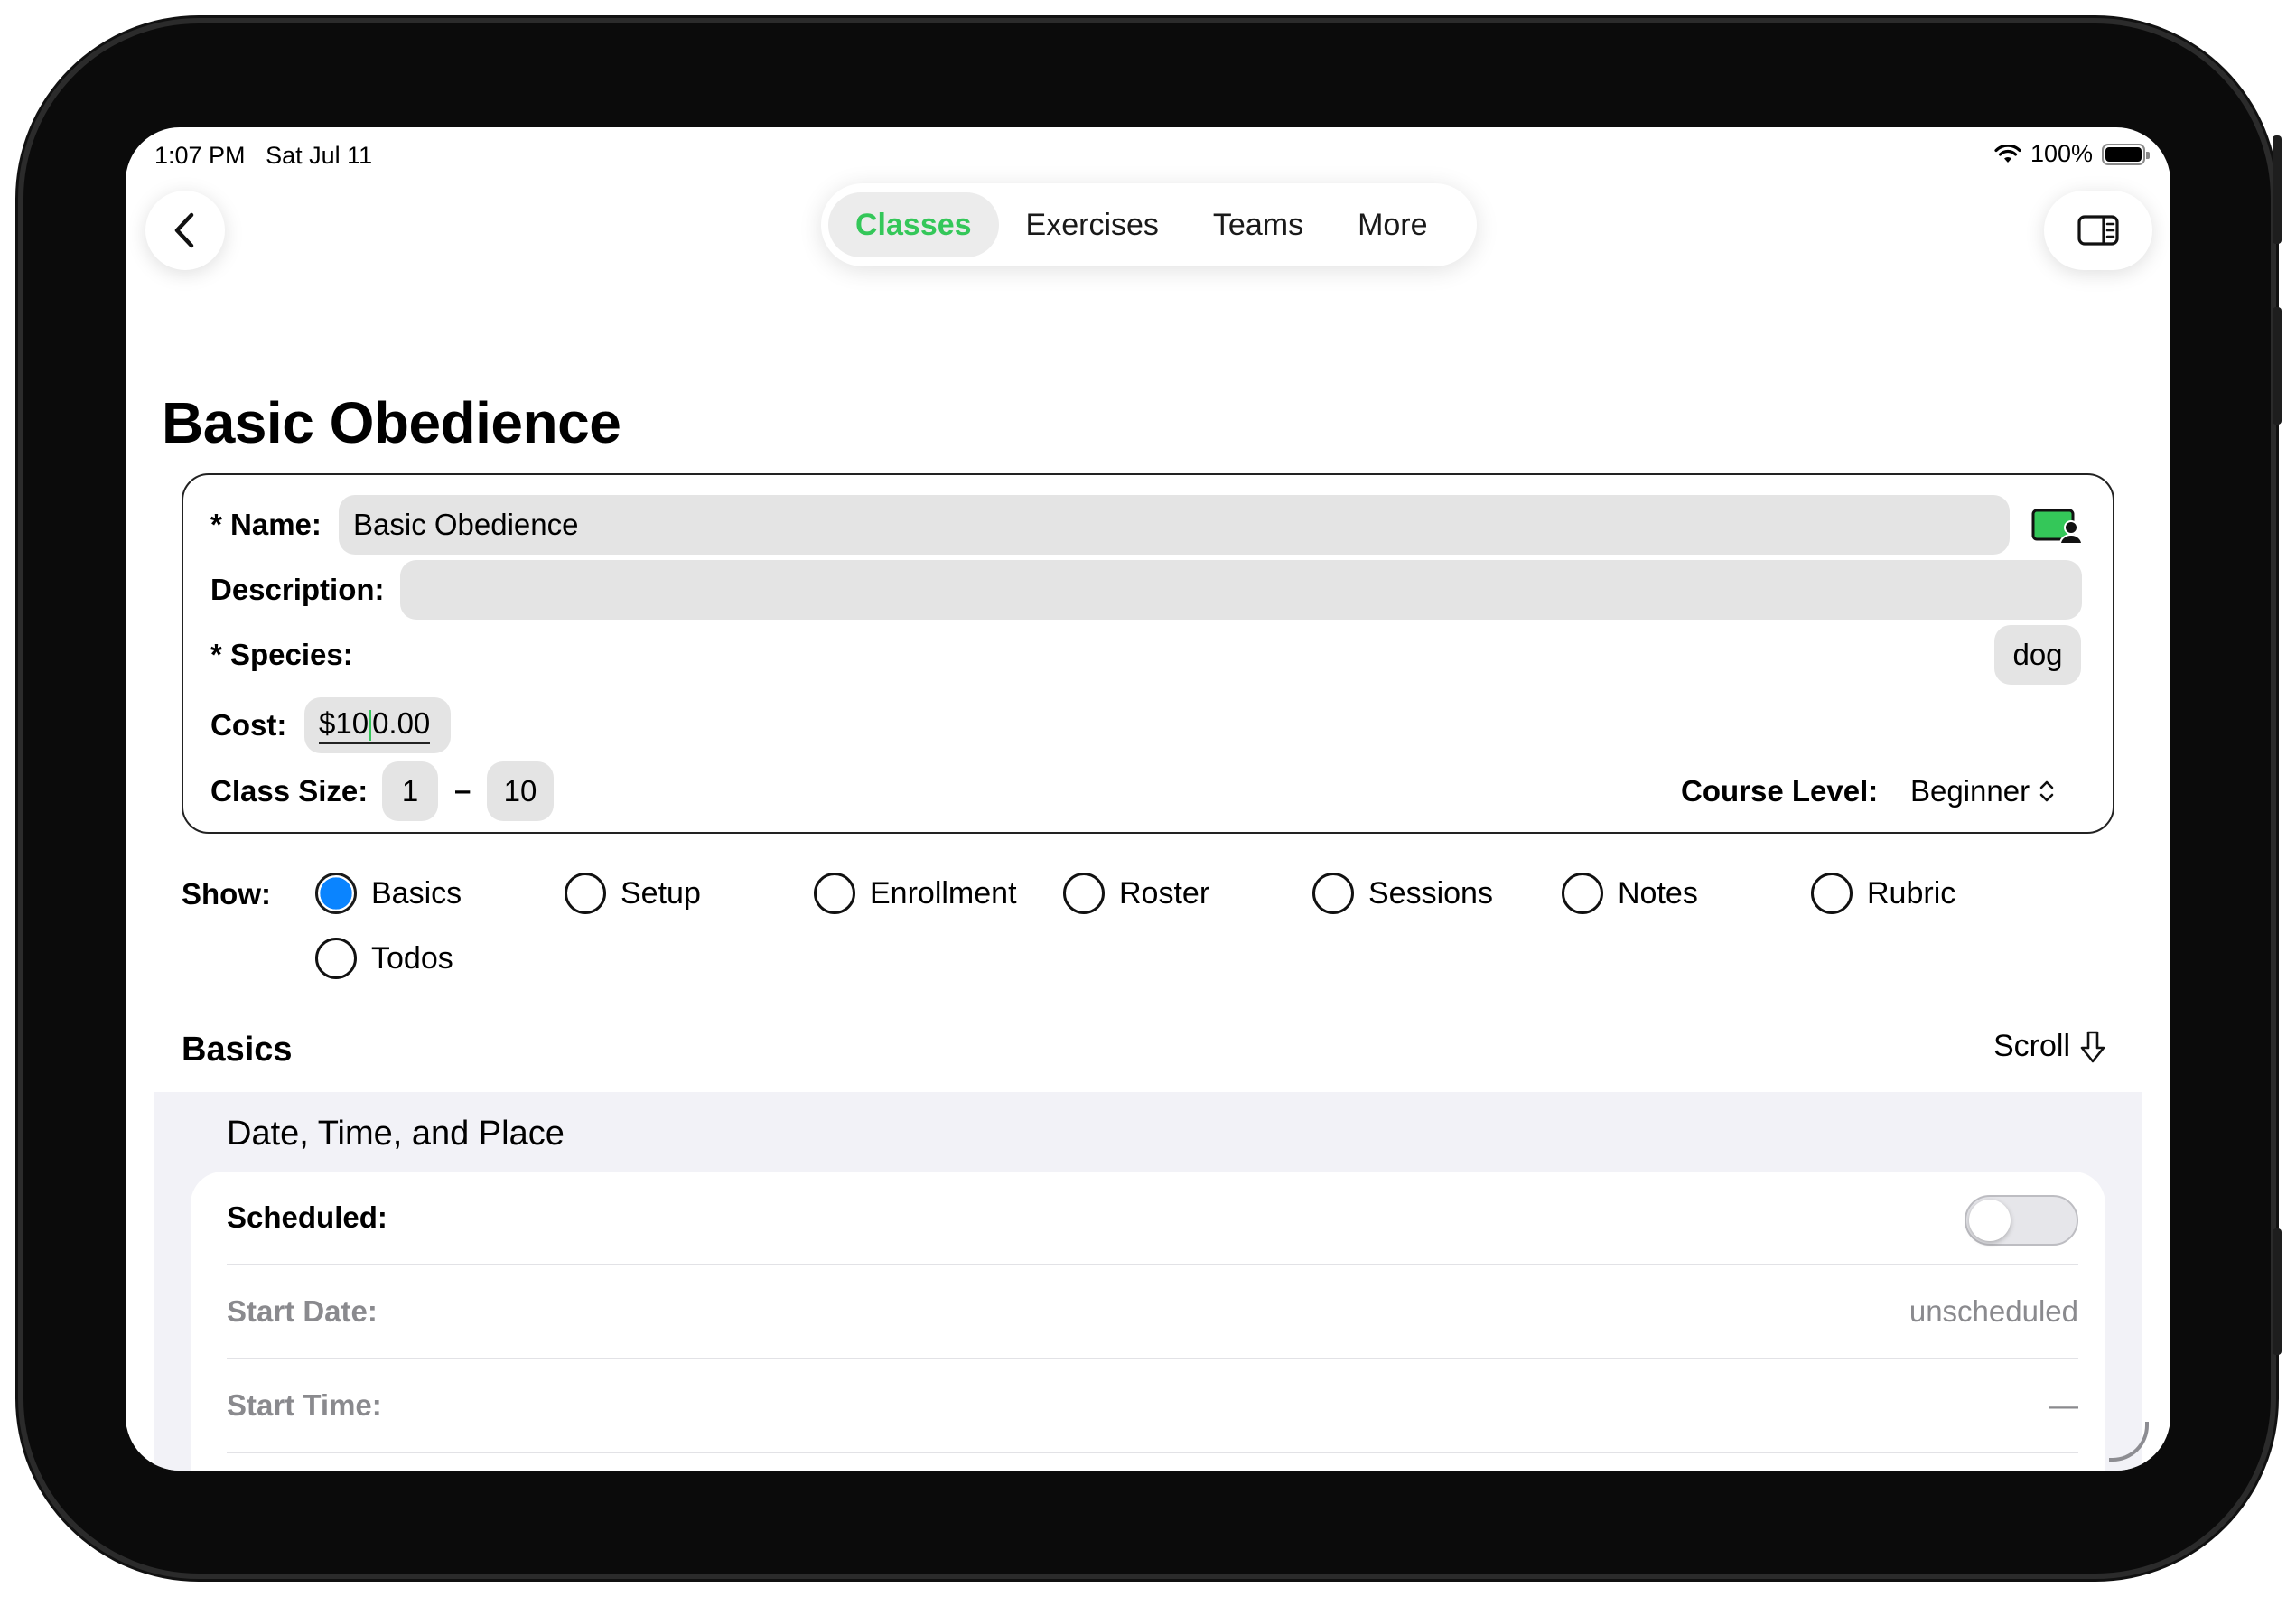 Image resolution: width=2296 pixels, height=1597 pixels. Describe the element at coordinates (1970, 791) in the screenshot. I see `course-level-value: Beginner` at that location.